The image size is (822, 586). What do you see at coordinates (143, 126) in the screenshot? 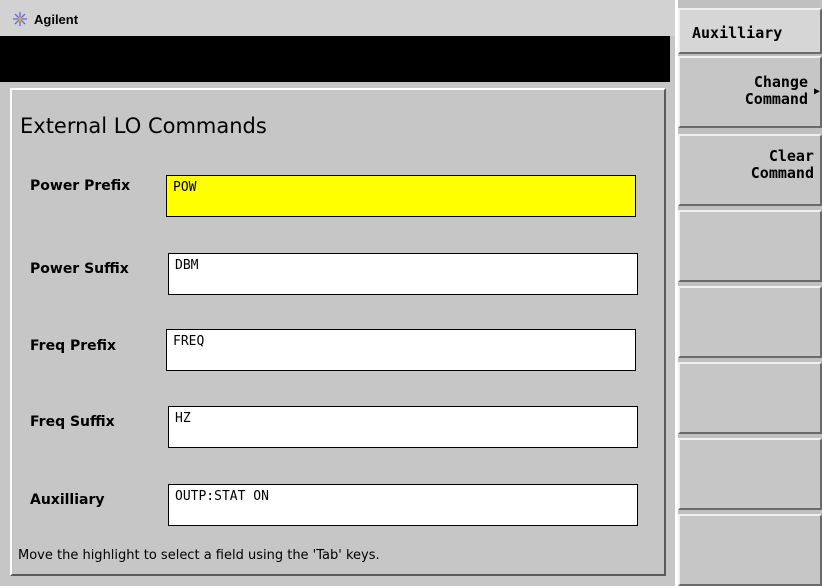
I see `dialog-title: External LO Commands` at bounding box center [143, 126].